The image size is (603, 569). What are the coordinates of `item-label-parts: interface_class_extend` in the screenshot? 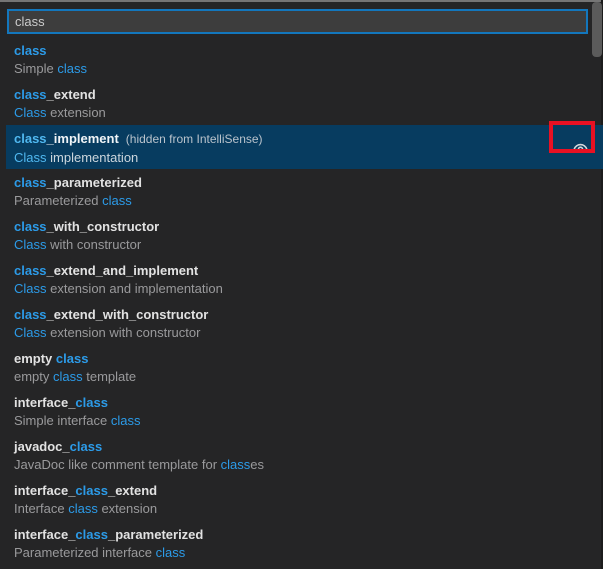 It's located at (85, 490).